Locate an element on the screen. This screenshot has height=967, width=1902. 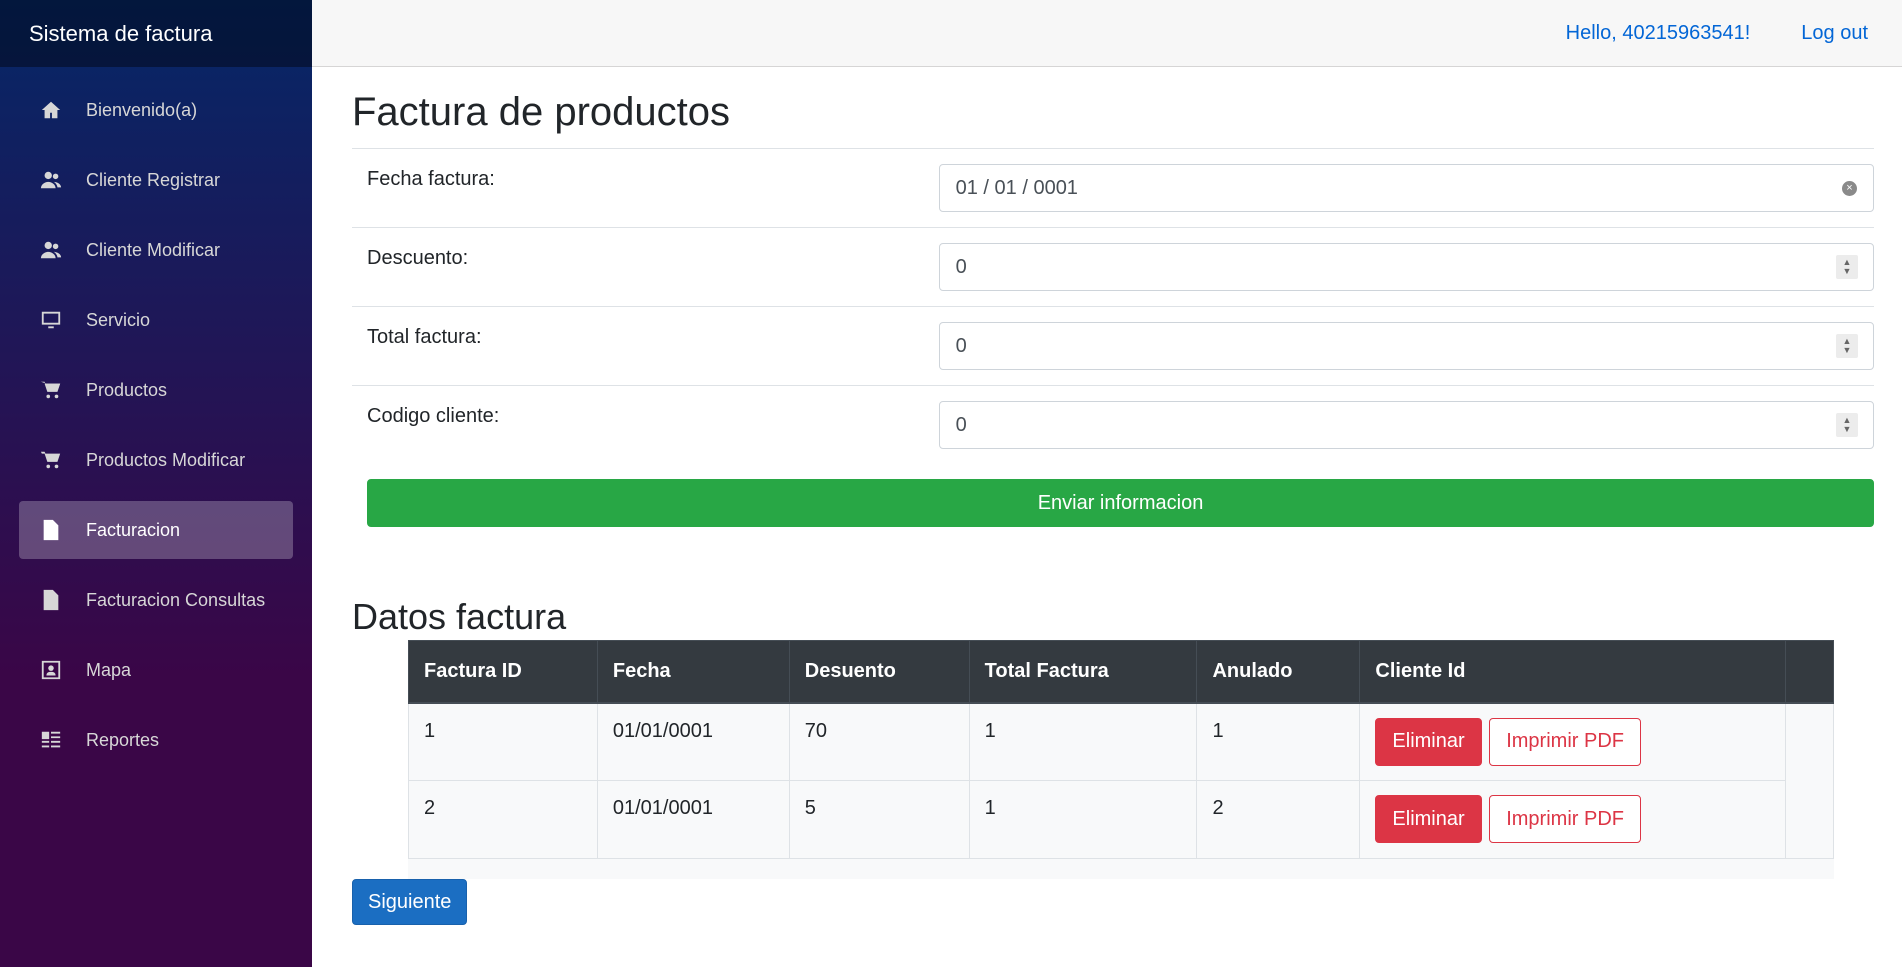
sidebar-item-label: Productos is located at coordinates (127, 389).